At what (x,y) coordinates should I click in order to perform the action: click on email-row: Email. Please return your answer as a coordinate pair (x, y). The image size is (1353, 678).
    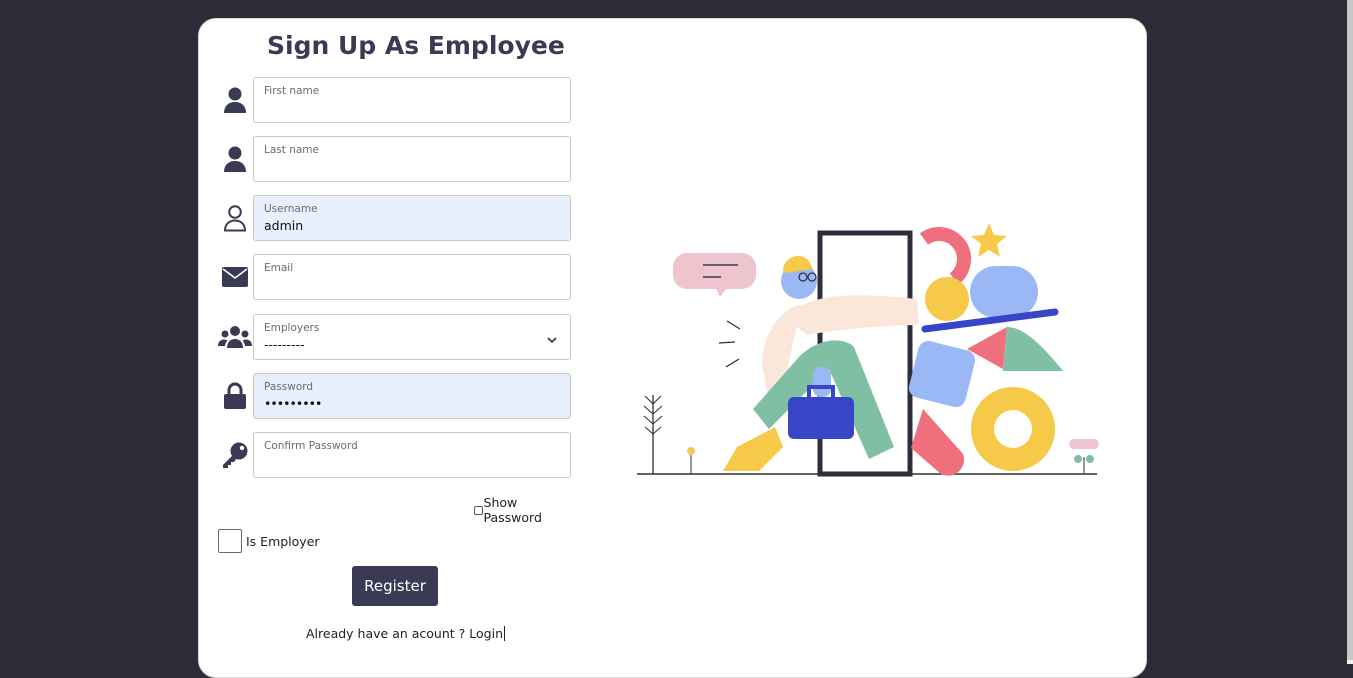
    Looking at the image, I should click on (394, 277).